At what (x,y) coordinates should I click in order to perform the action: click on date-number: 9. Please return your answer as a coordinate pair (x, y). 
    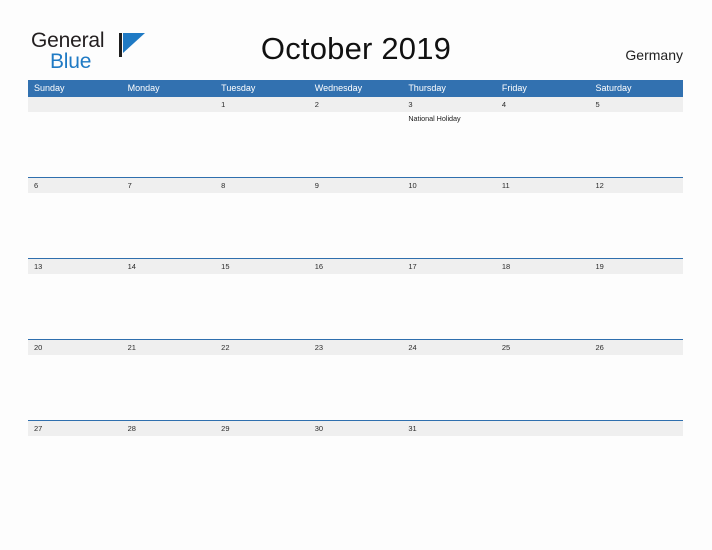
    Looking at the image, I should click on (356, 185).